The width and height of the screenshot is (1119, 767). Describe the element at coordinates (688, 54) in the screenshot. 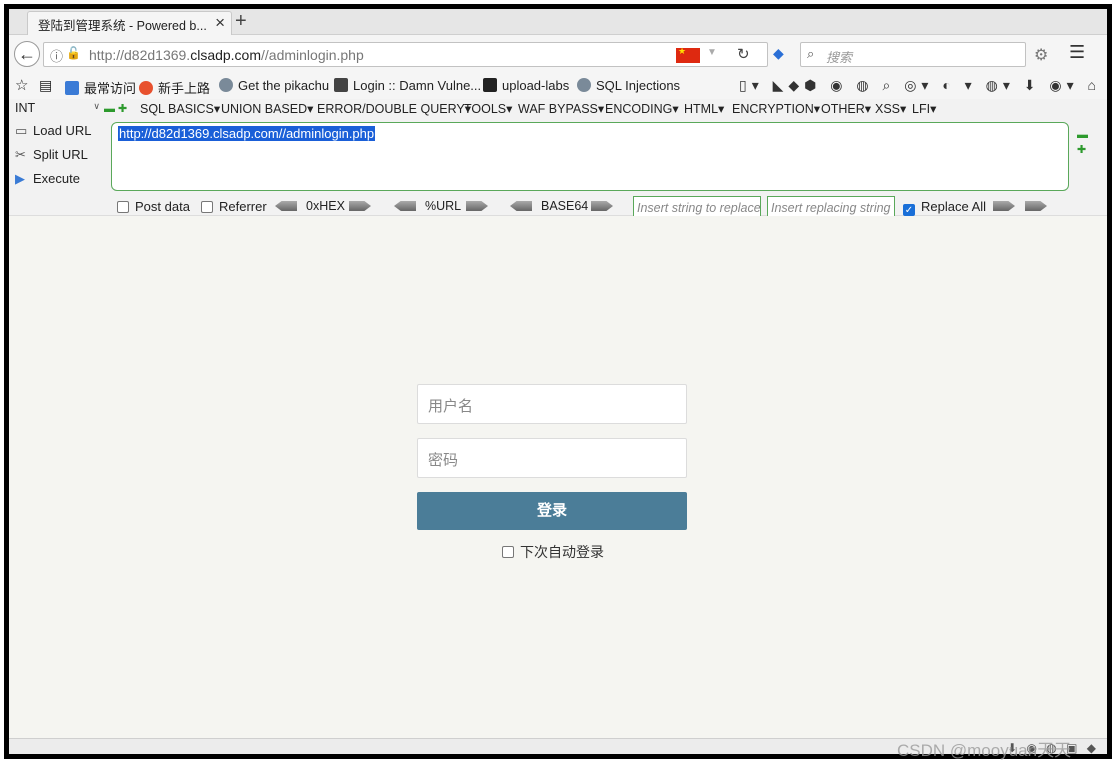

I see `china-flag-icon: ★` at that location.